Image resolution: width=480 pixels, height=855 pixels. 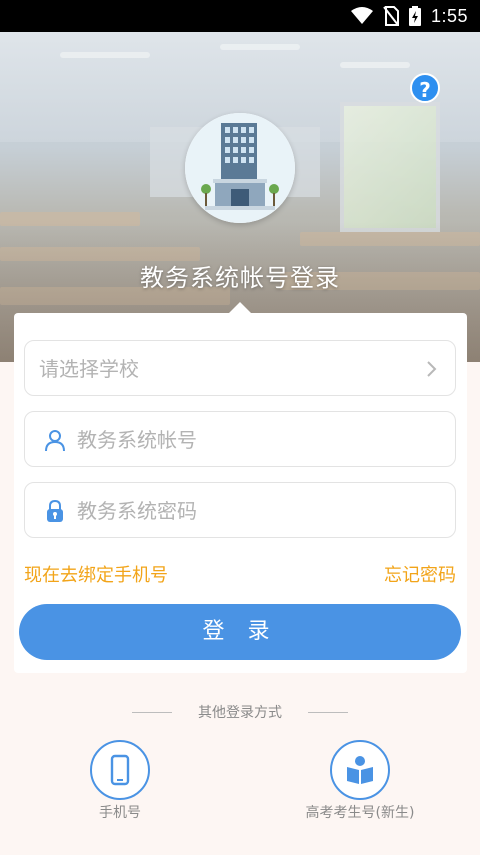 I want to click on lock-icon, so click(x=55, y=510).